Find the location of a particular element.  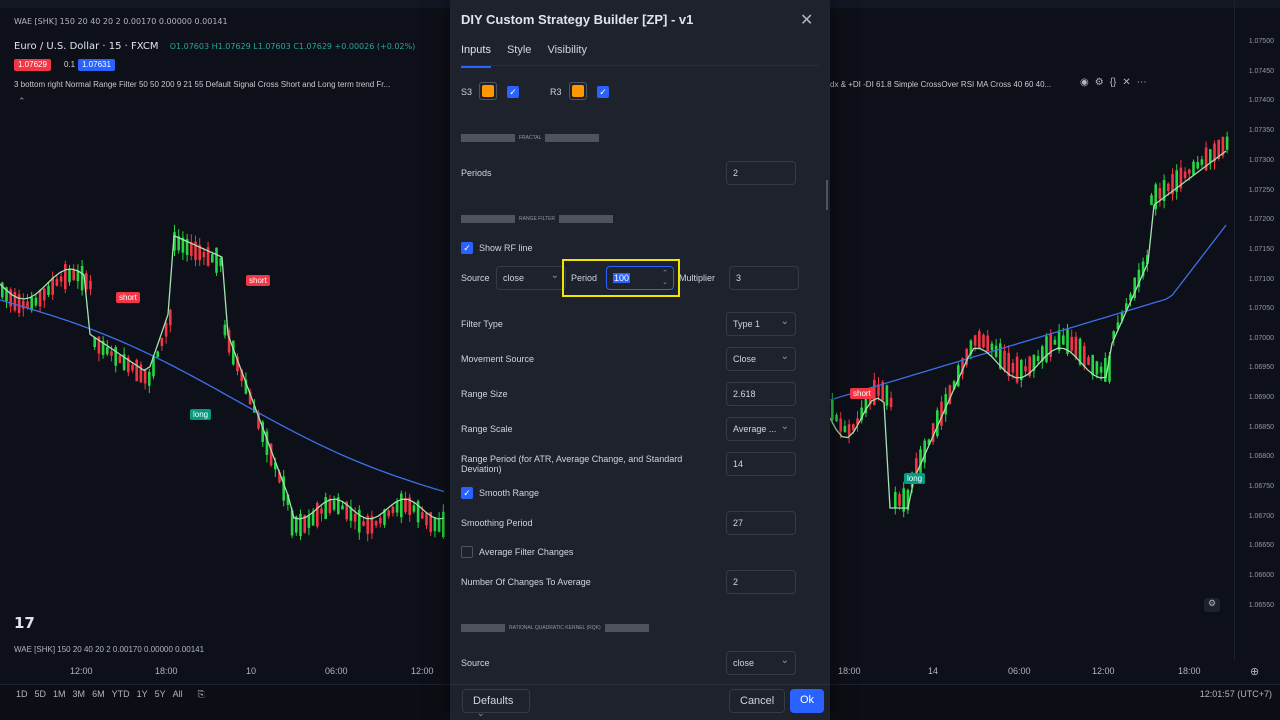

filter-type-label: Filter Type is located at coordinates (482, 324).